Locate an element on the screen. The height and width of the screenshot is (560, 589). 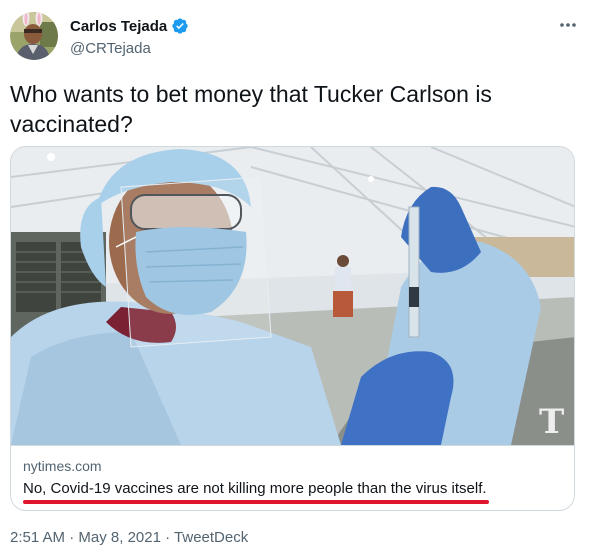
author-name-row: Carlos Tejada is located at coordinates (129, 26).